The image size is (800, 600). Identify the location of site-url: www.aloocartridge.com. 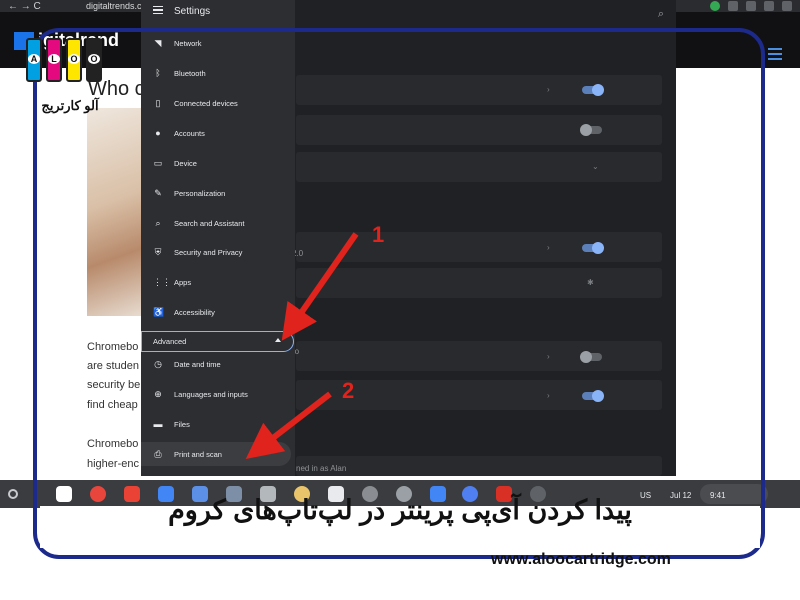
(581, 559).